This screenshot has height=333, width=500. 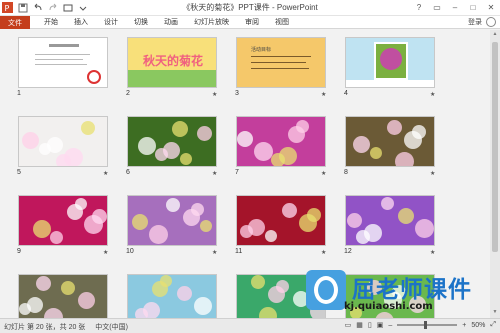 I want to click on slide-number: 12, so click(x=348, y=251).